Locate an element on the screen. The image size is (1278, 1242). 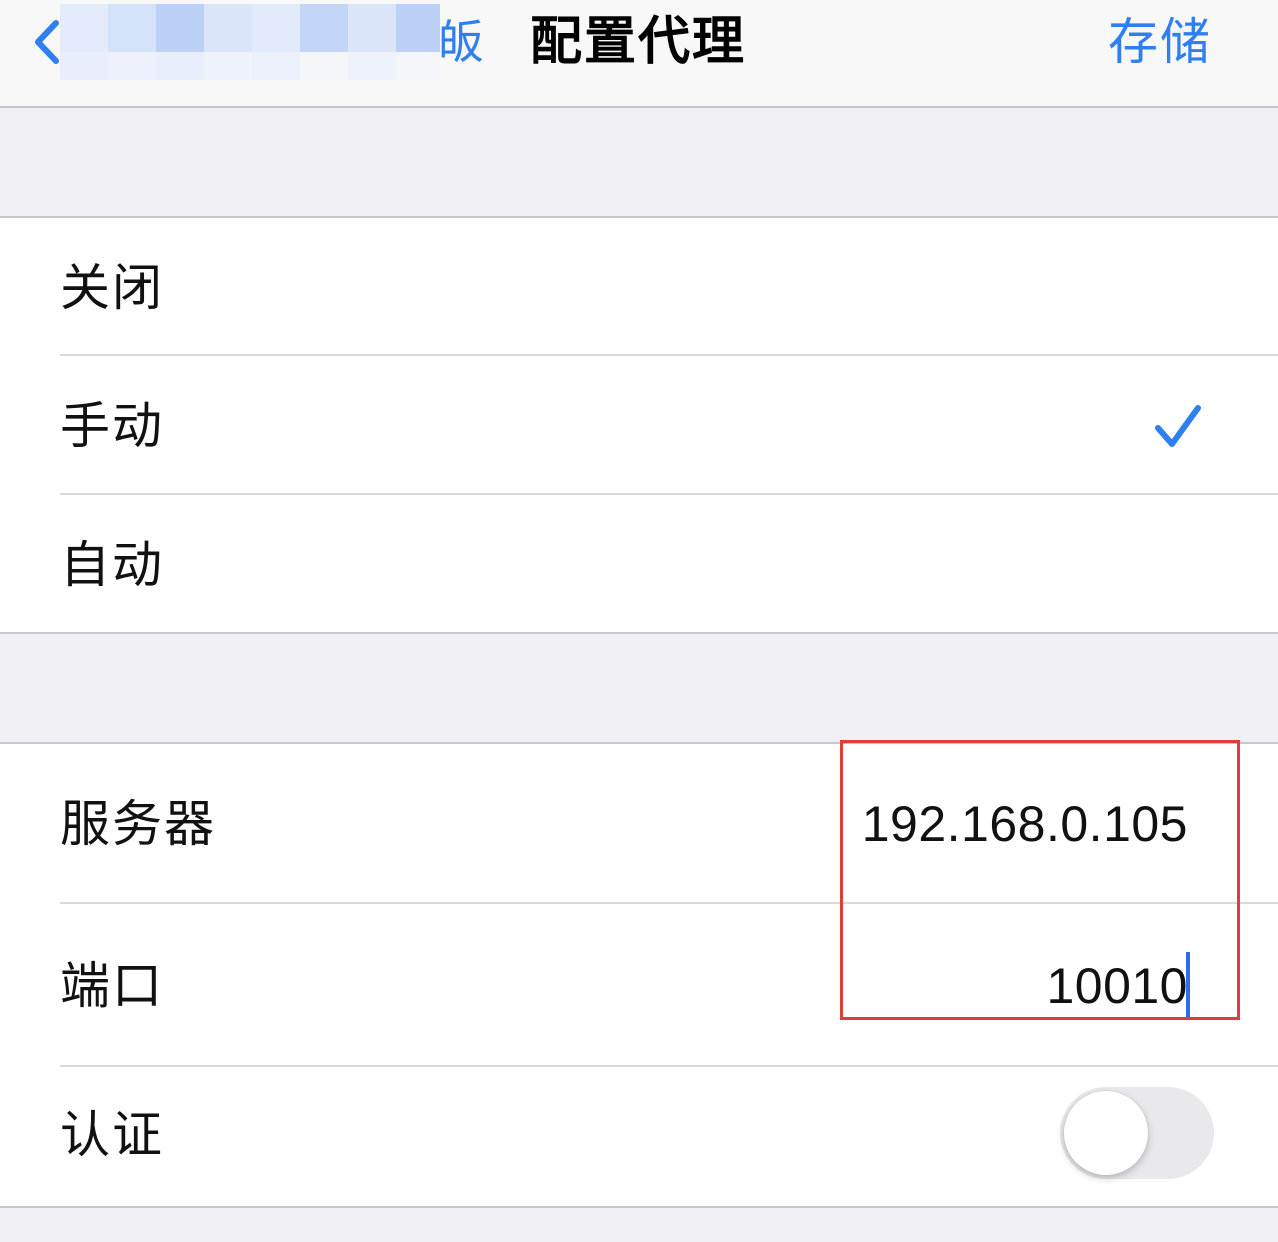
proxy-mode-auto-row: 自动 is located at coordinates (639, 563).